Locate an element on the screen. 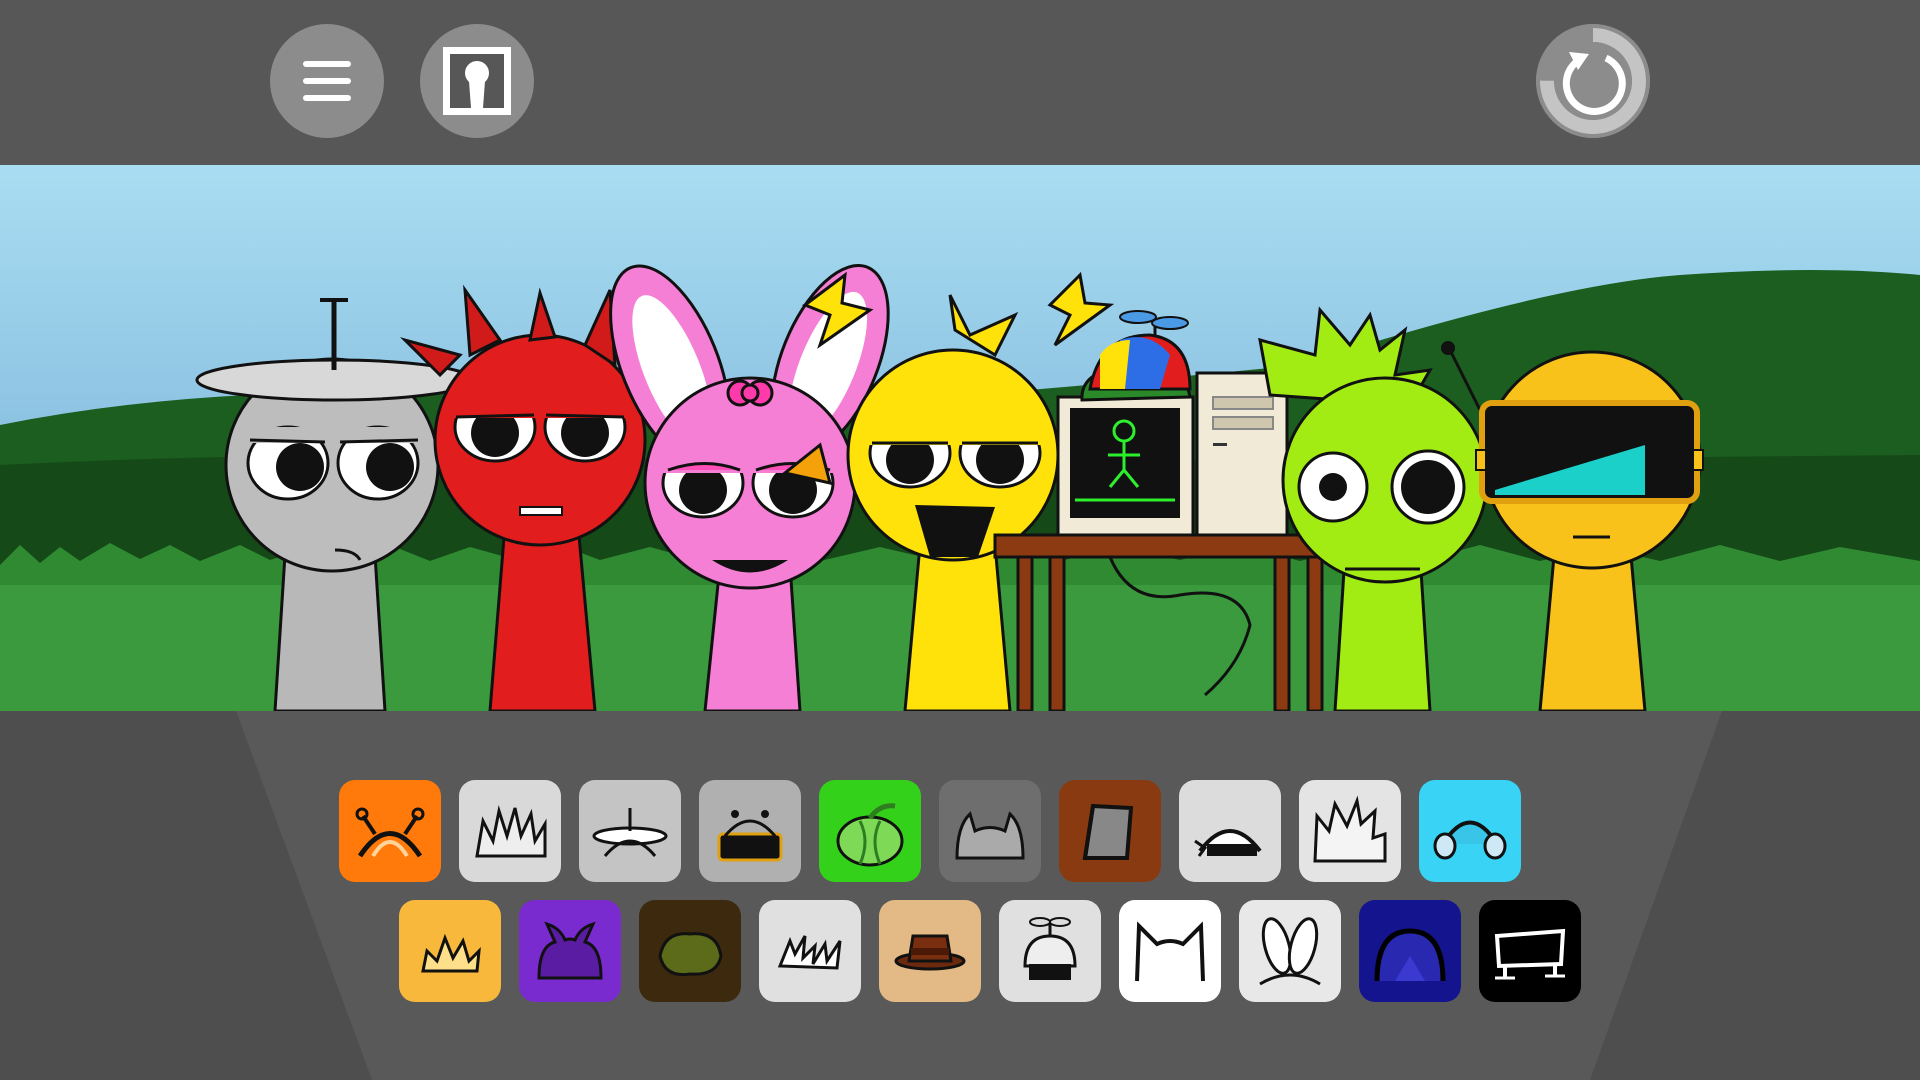  tan-hat-icon is located at coordinates (930, 952).